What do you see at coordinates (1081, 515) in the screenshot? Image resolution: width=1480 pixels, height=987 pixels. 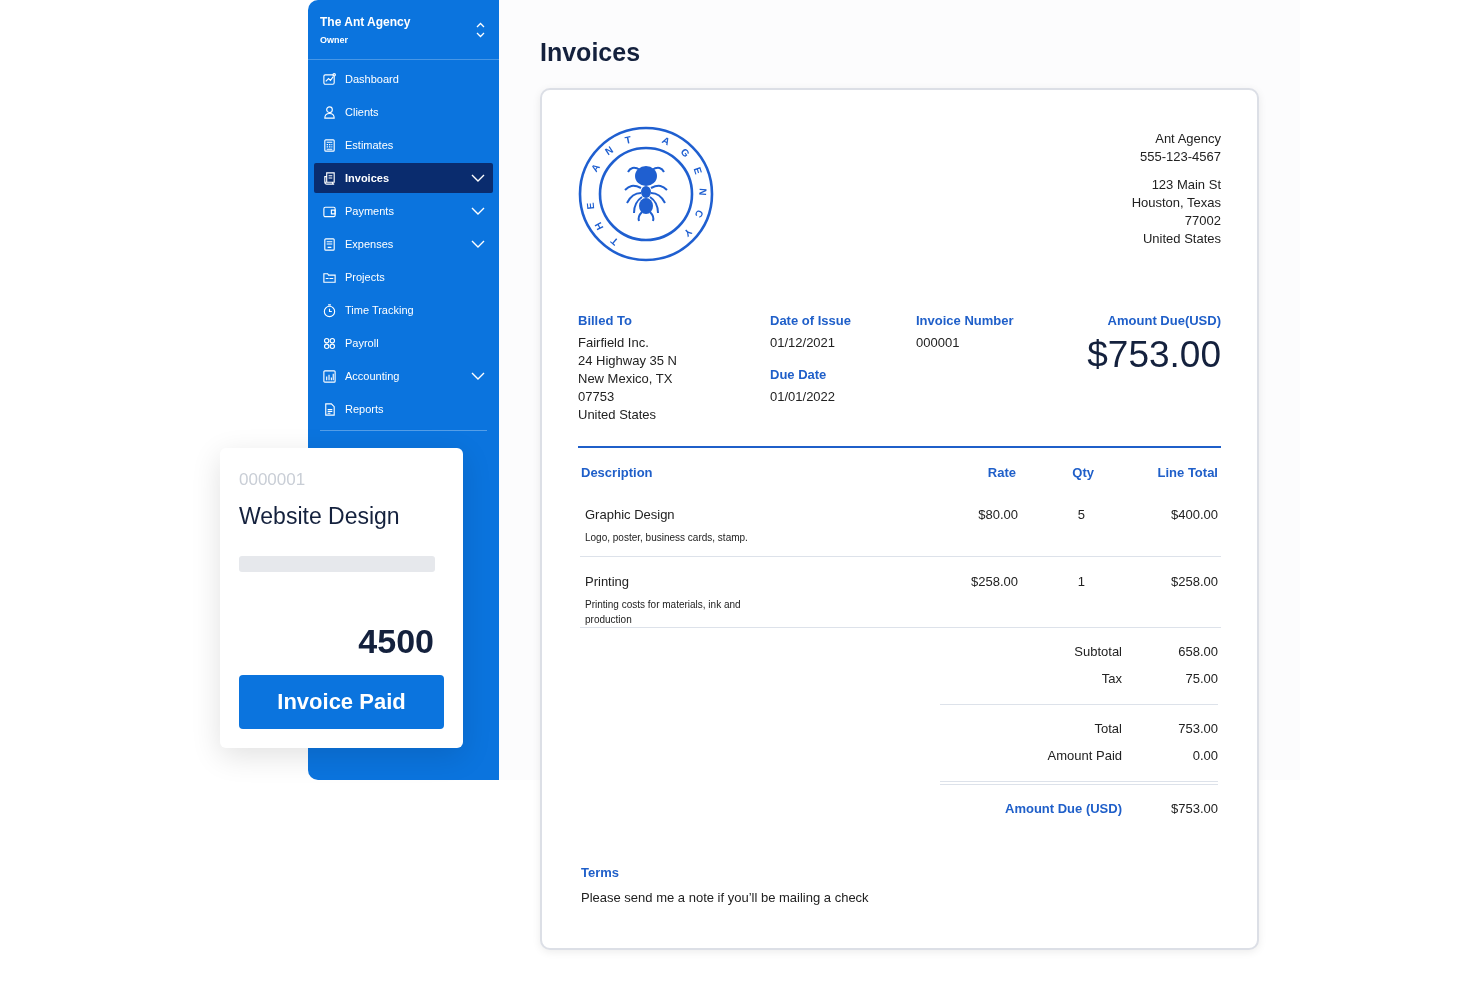 I see `table-cell-text: 5` at bounding box center [1081, 515].